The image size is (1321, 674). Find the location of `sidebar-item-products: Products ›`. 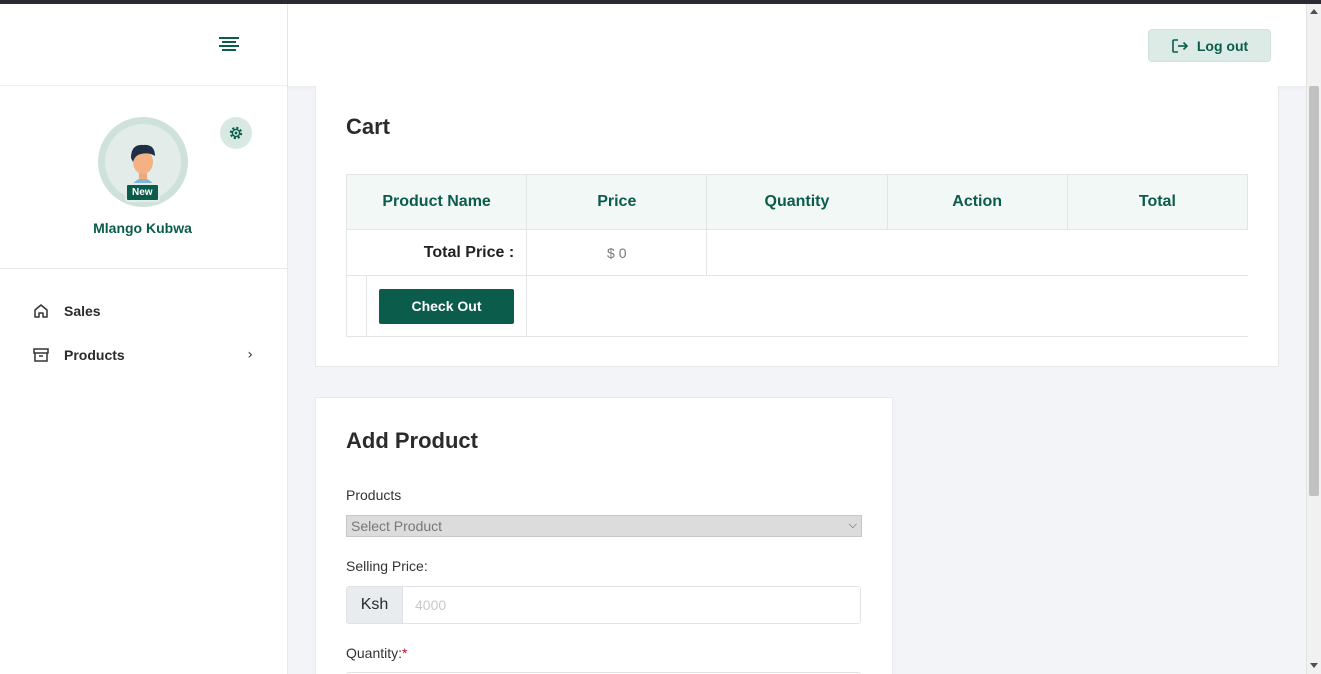

sidebar-item-products: Products › is located at coordinates (143, 355).